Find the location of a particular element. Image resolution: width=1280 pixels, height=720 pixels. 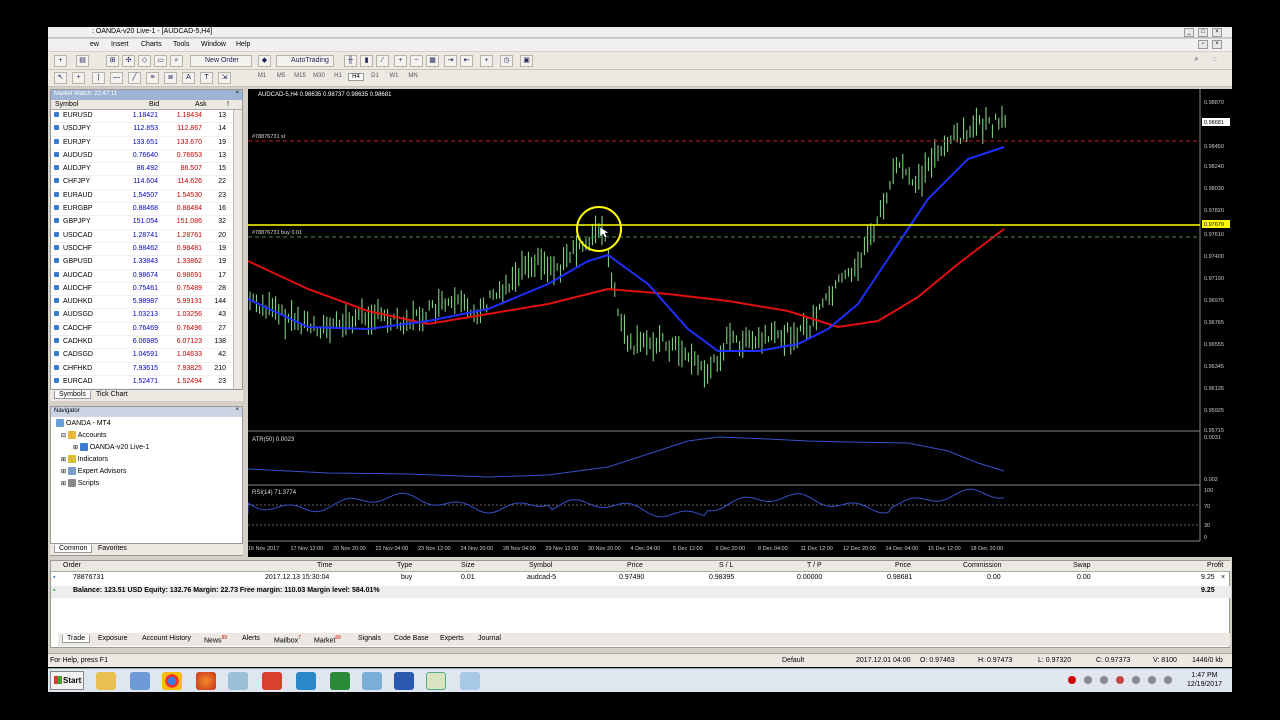

volume-icon is located at coordinates (1152, 680).